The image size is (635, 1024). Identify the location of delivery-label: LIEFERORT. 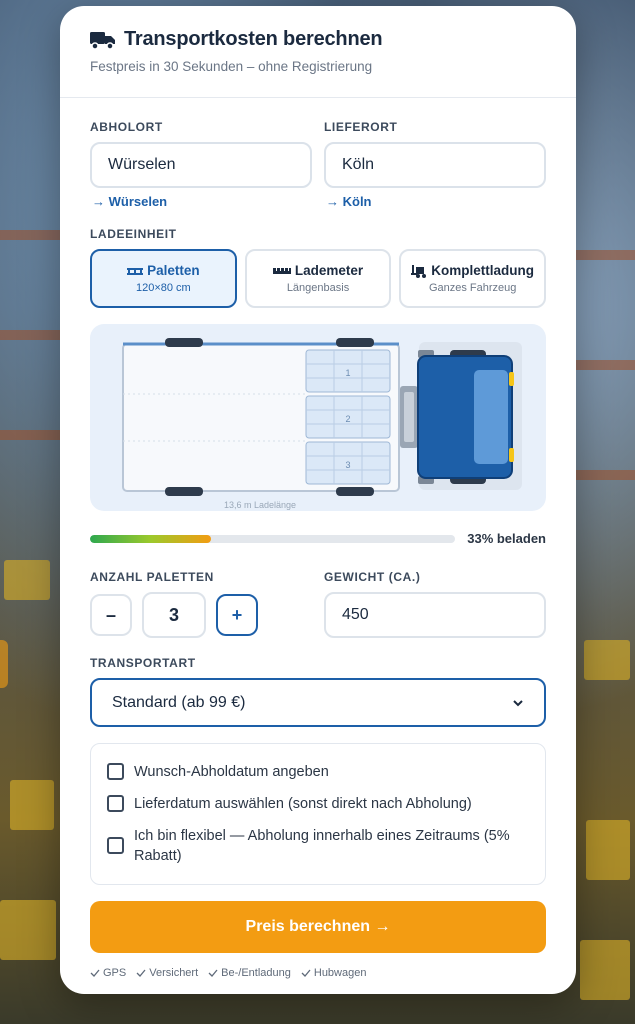
(361, 127).